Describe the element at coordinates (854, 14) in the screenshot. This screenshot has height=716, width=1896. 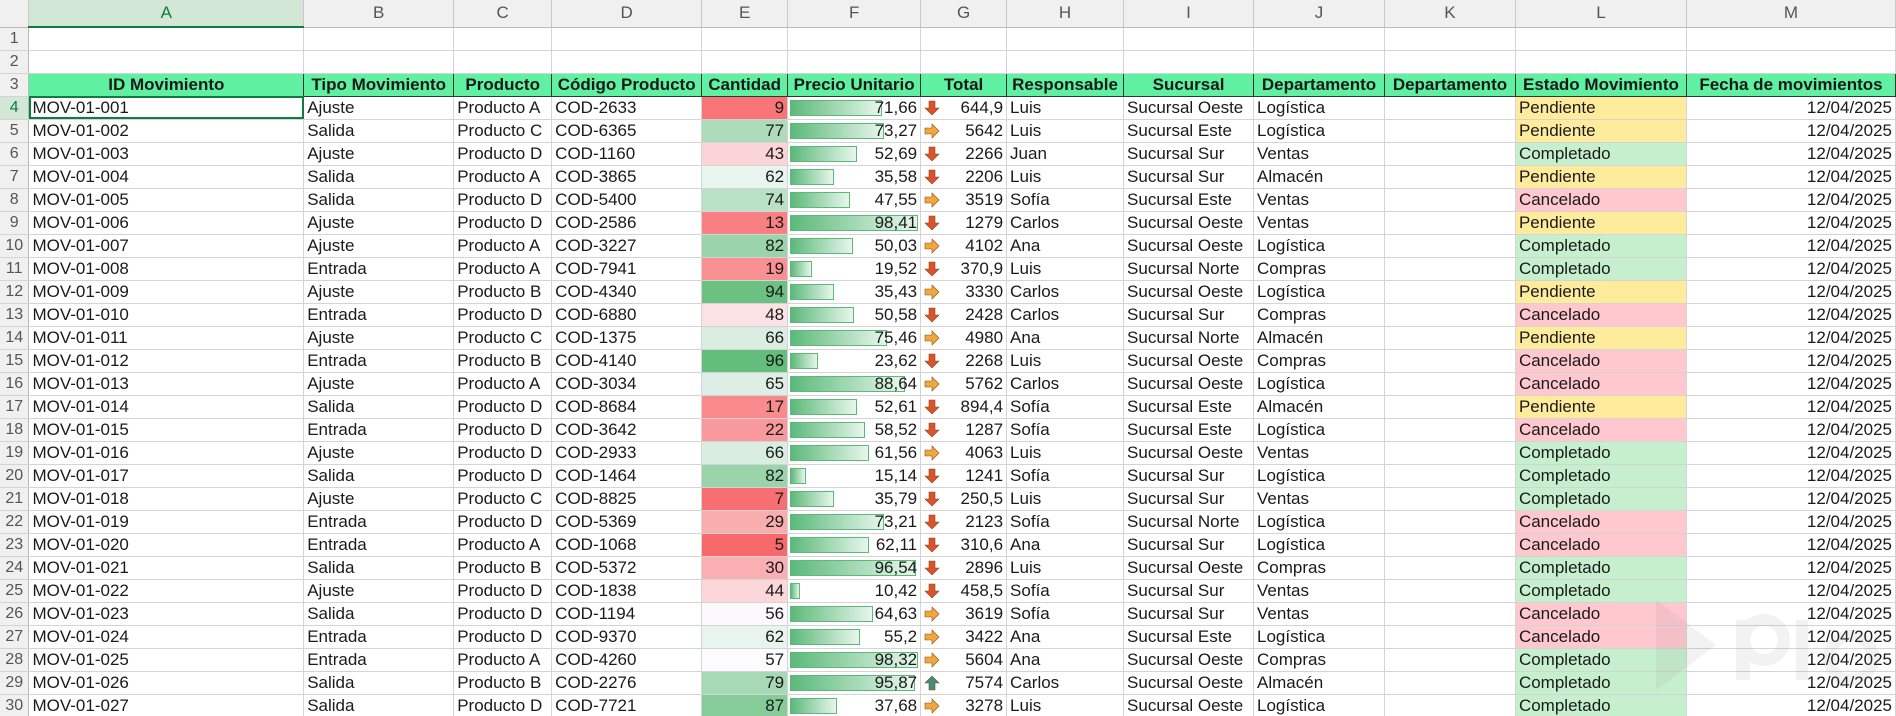
I see `column-header-f: F` at that location.